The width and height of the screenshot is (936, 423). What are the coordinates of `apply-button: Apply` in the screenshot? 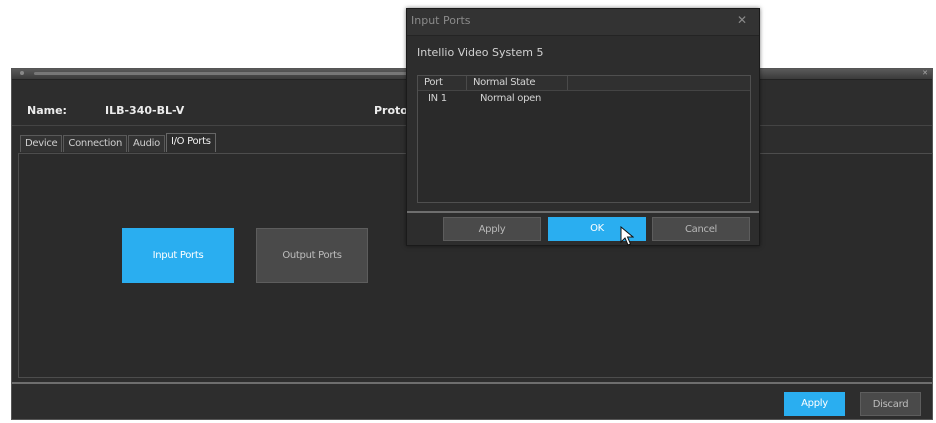 It's located at (814, 404).